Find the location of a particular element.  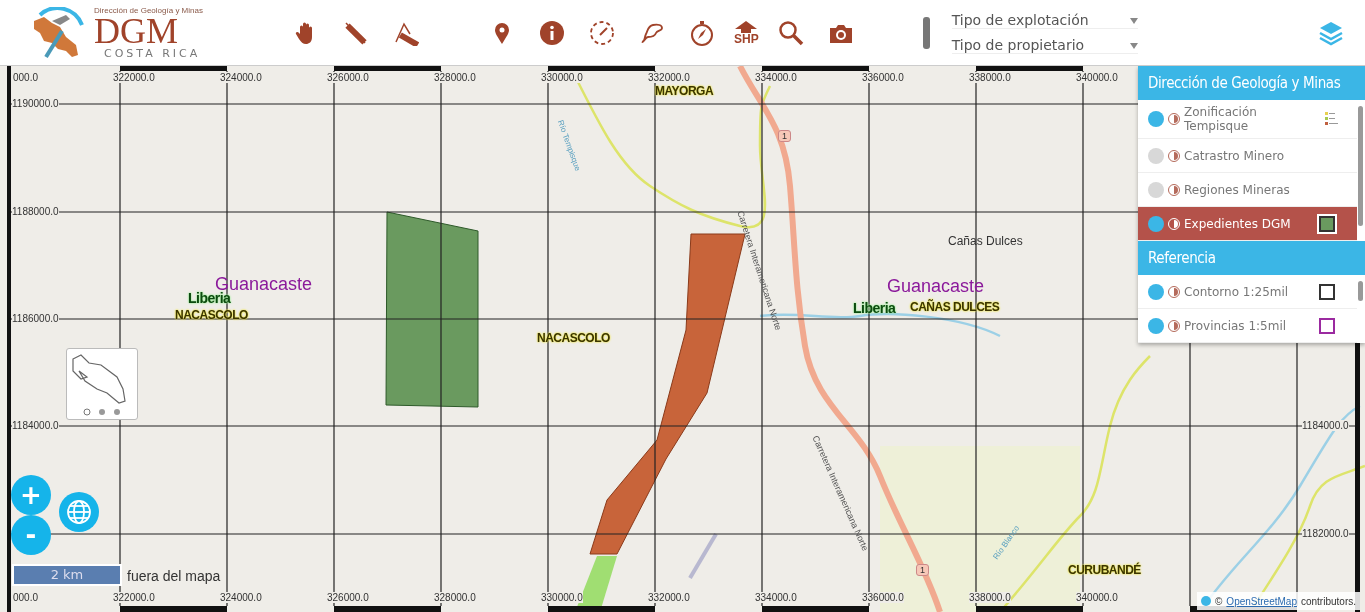

globe-icon is located at coordinates (79, 512).